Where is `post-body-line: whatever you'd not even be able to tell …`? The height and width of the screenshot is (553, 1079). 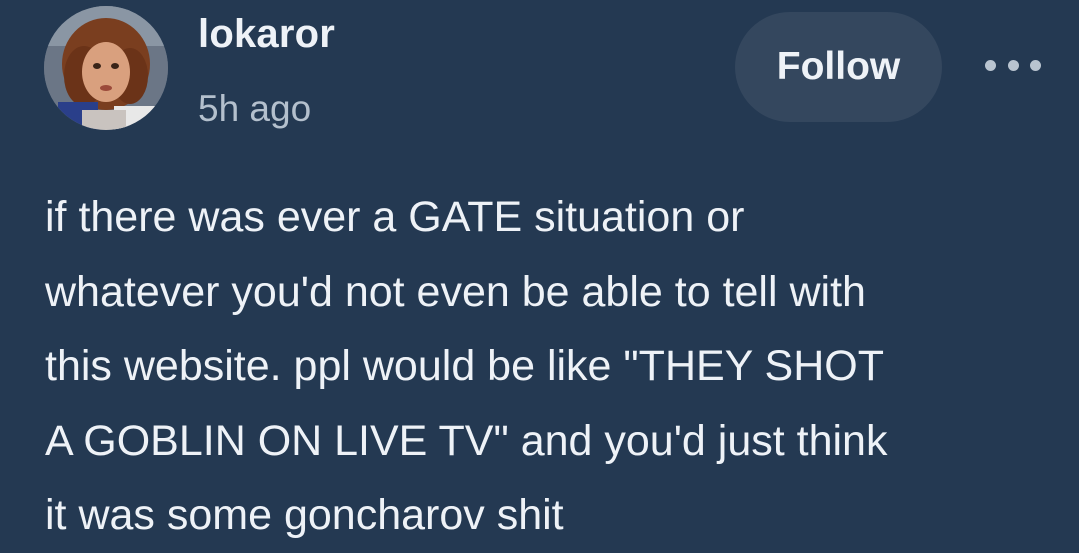 post-body-line: whatever you'd not even be able to tell … is located at coordinates (455, 291).